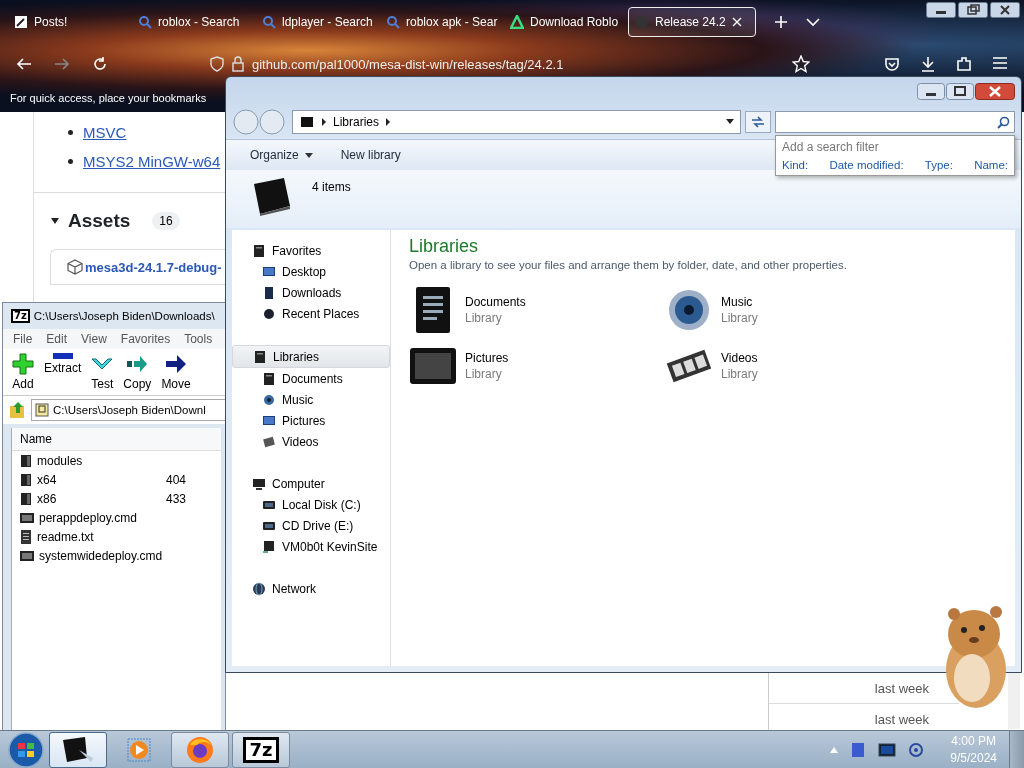 The width and height of the screenshot is (1024, 768). Describe the element at coordinates (24, 64) in the screenshot. I see `back-icon` at that location.